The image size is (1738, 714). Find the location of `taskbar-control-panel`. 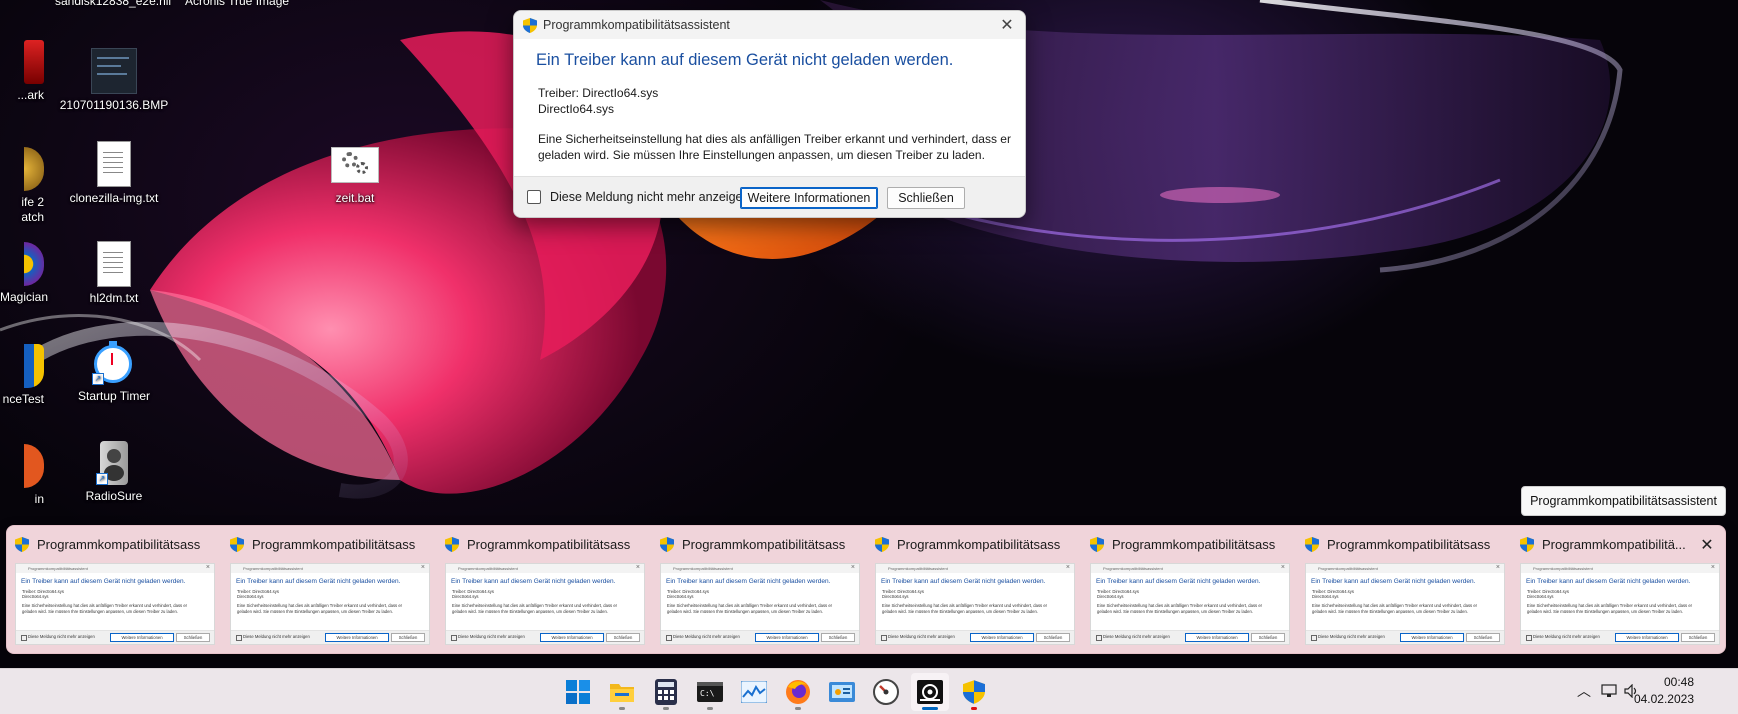

taskbar-control-panel is located at coordinates (842, 692).